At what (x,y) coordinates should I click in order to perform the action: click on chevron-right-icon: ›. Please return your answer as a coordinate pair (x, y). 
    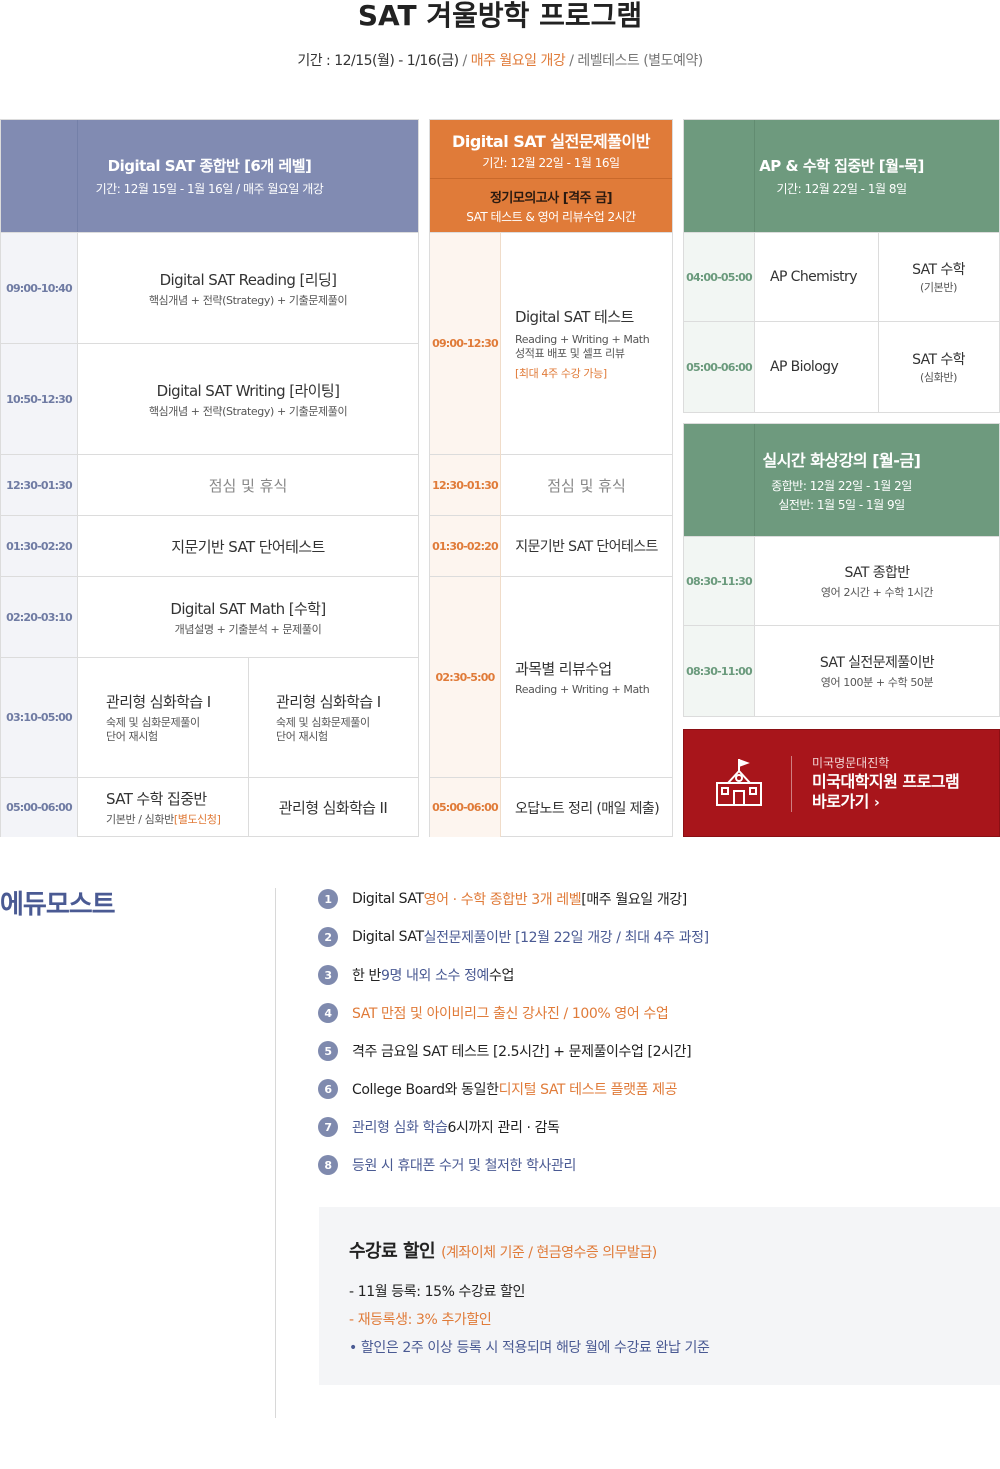
    Looking at the image, I should click on (876, 803).